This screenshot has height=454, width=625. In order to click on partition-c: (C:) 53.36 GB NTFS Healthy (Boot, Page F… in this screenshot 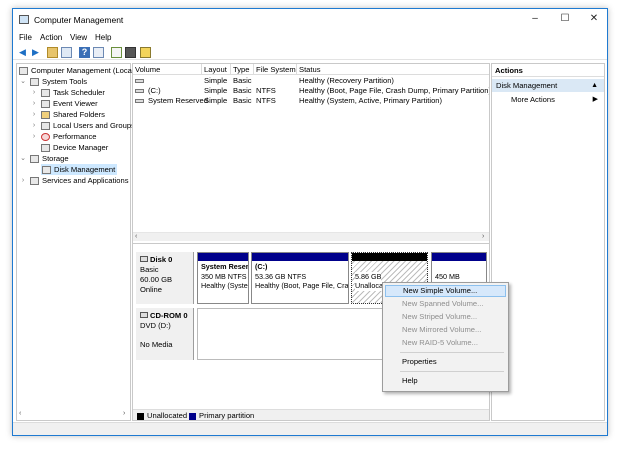, I will do `click(300, 278)`.